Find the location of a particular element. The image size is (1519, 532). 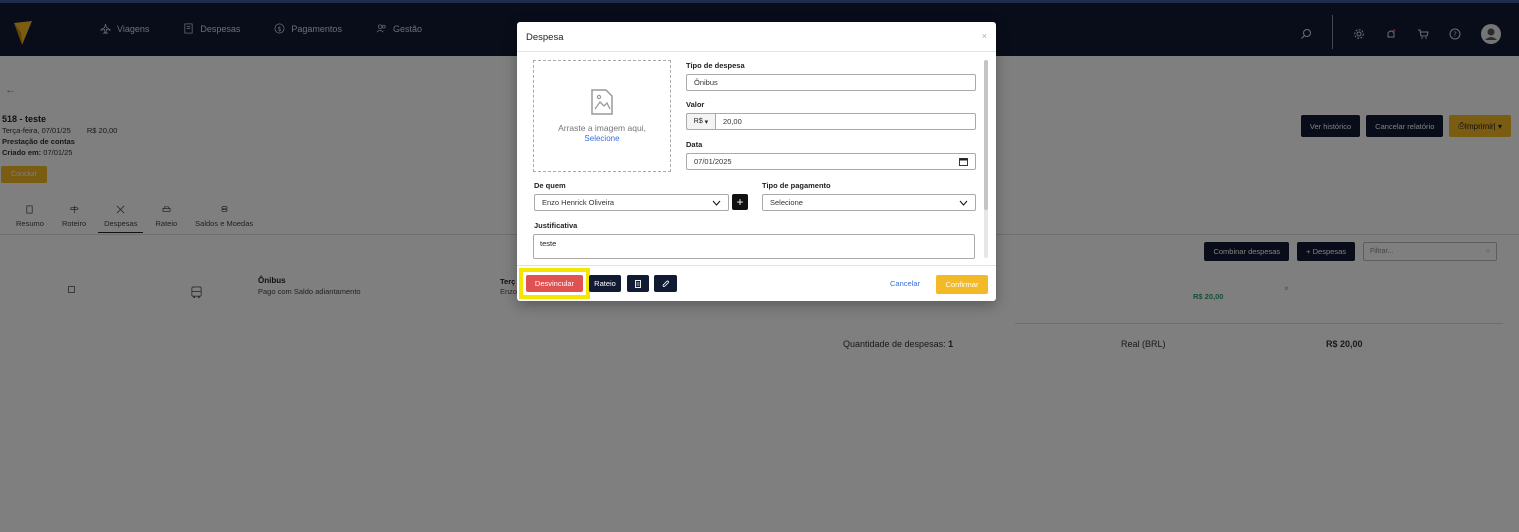

value-input: 20,00 is located at coordinates (845, 121).